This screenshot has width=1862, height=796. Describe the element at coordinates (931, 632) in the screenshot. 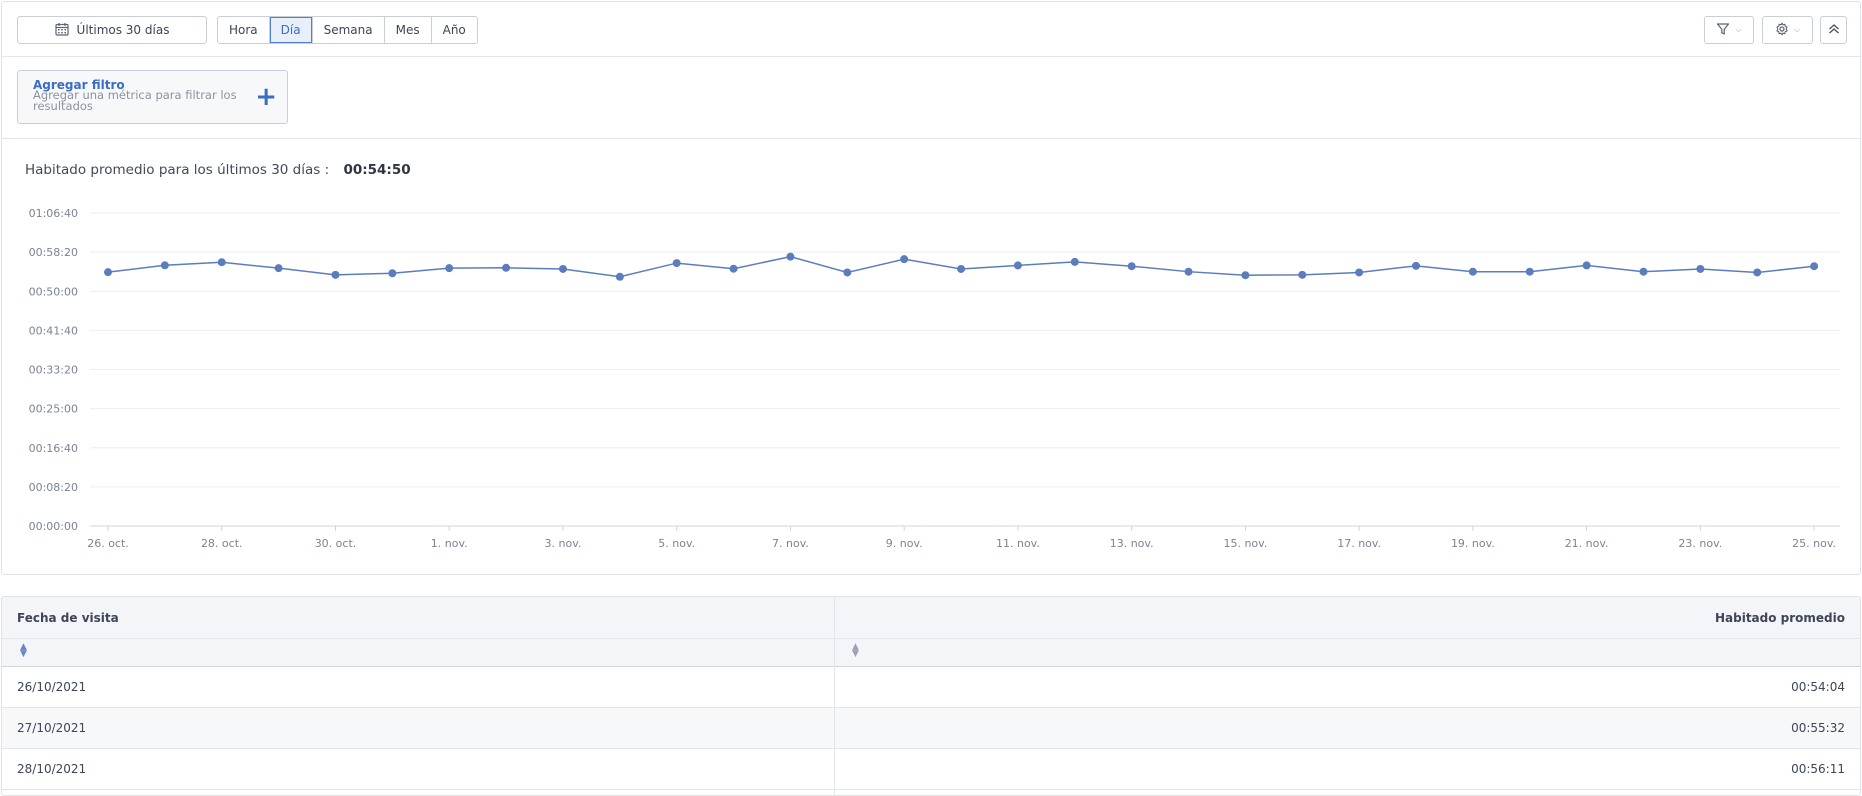

I see `table-header: Fecha de visita Habitado promedio ▲ ▼ ▲ ▼` at that location.